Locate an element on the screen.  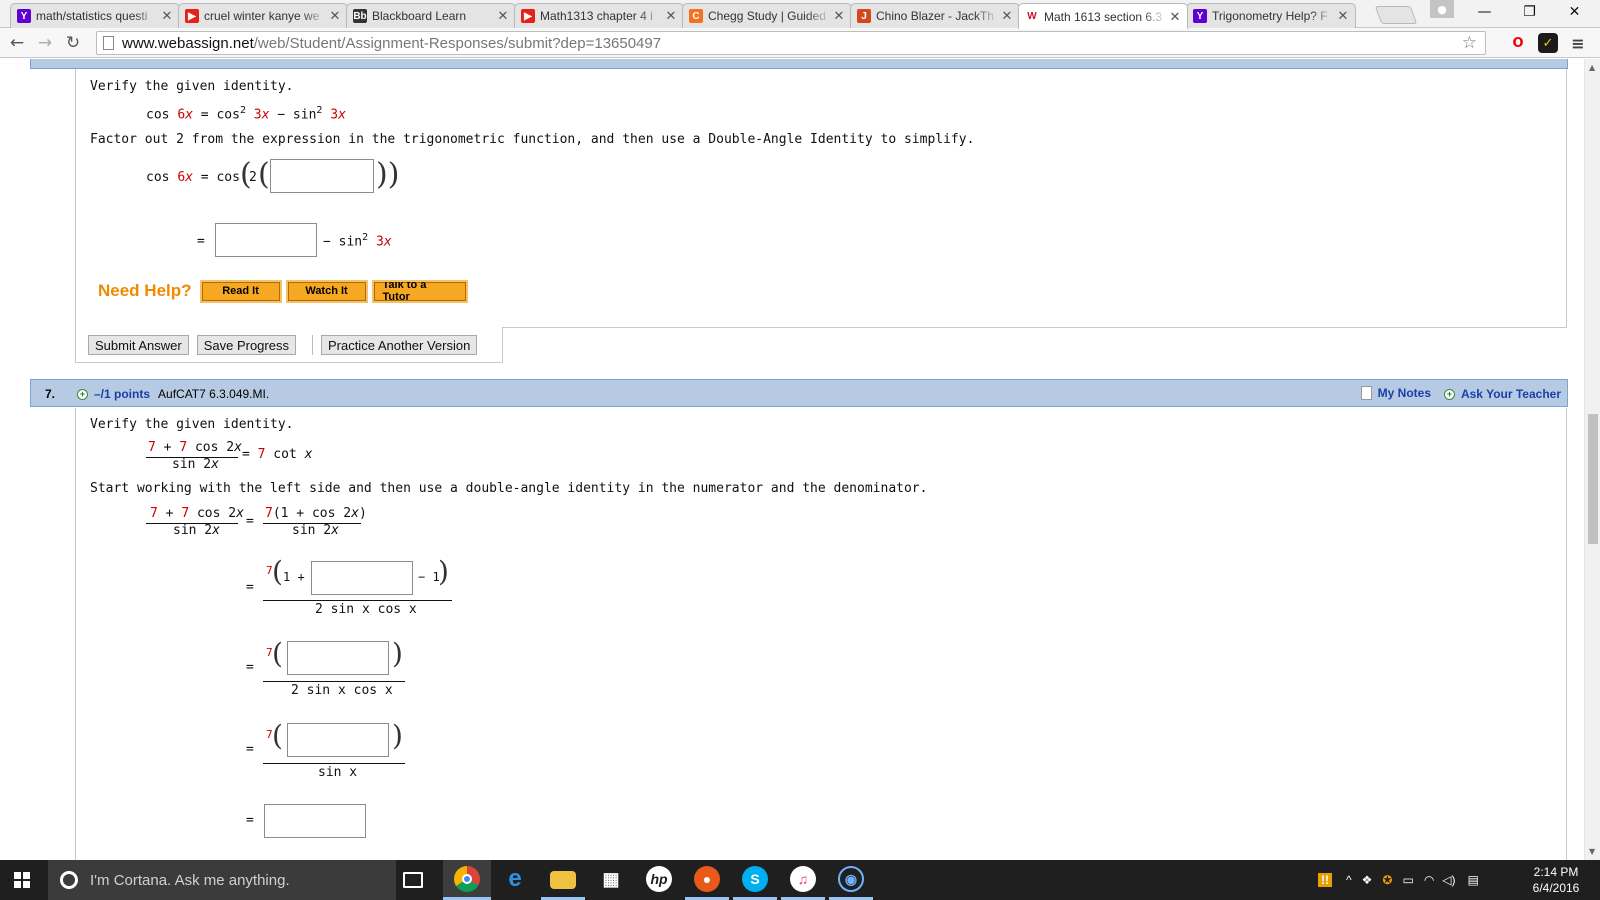
origin-icon: ● is located at coordinates (707, 879).